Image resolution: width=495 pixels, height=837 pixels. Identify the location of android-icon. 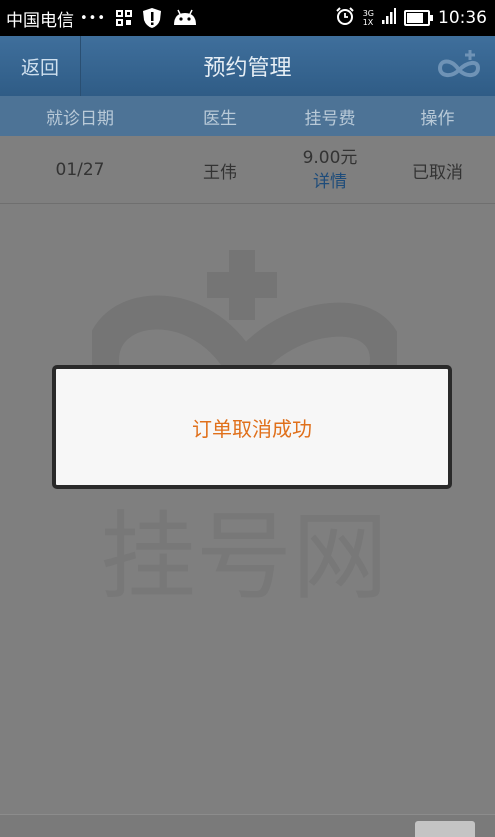
(185, 18).